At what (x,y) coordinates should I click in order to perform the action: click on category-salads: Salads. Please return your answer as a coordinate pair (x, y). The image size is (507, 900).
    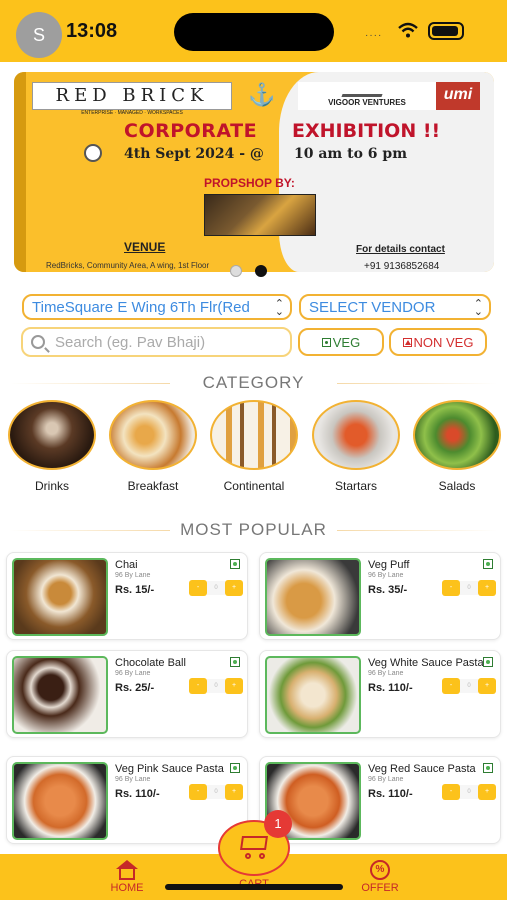
    Looking at the image, I should click on (457, 446).